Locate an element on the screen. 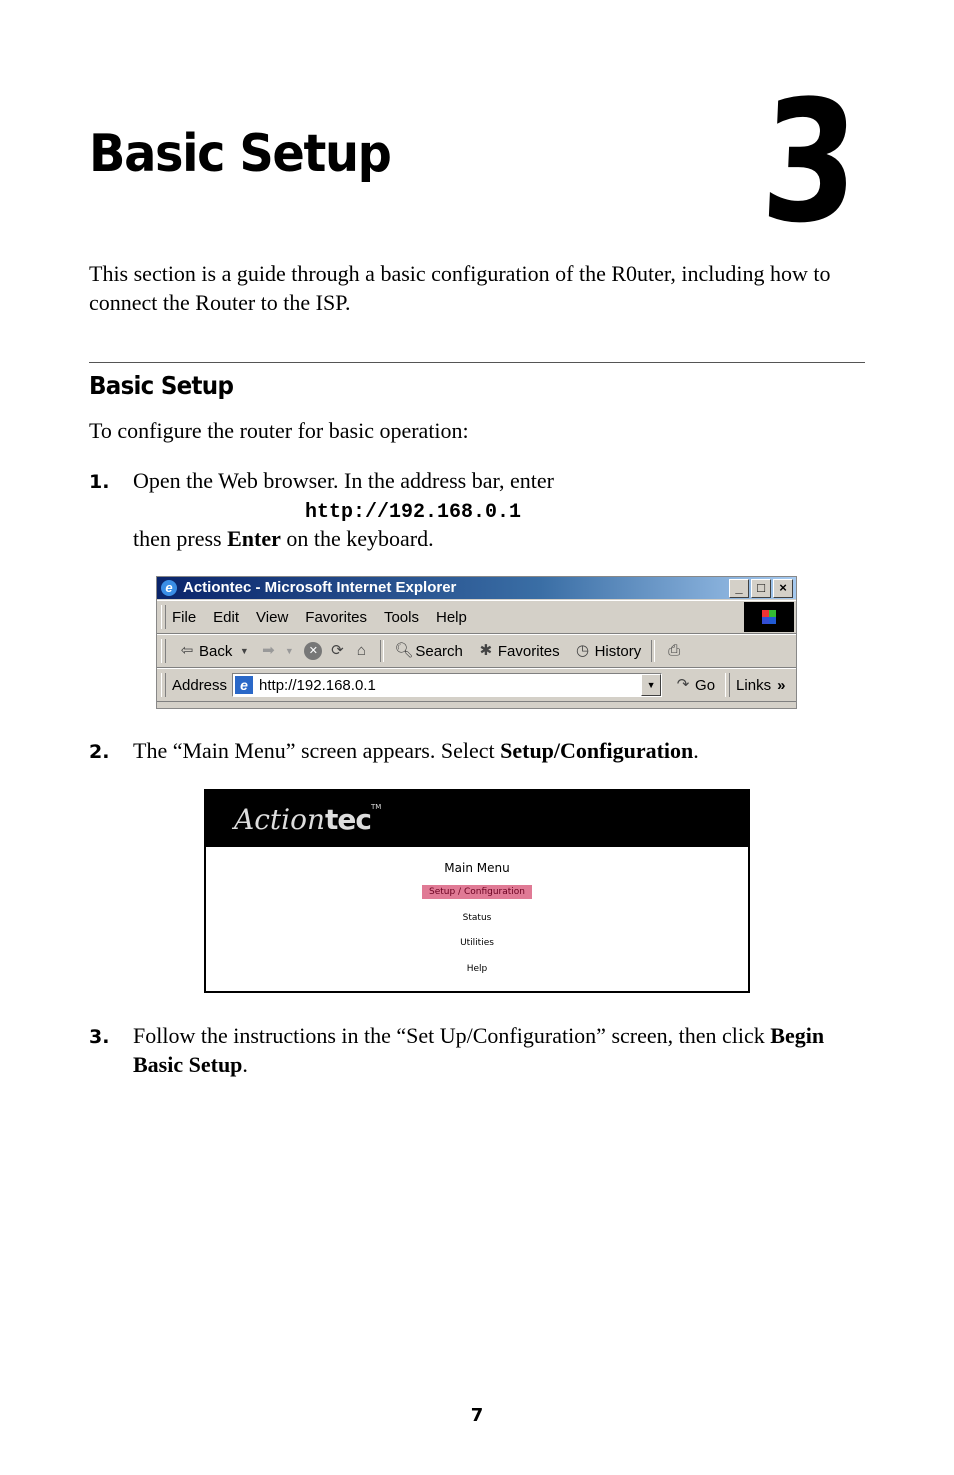 This screenshot has width=954, height=1475. favorites-button: ✱ Favorites is located at coordinates (518, 651).